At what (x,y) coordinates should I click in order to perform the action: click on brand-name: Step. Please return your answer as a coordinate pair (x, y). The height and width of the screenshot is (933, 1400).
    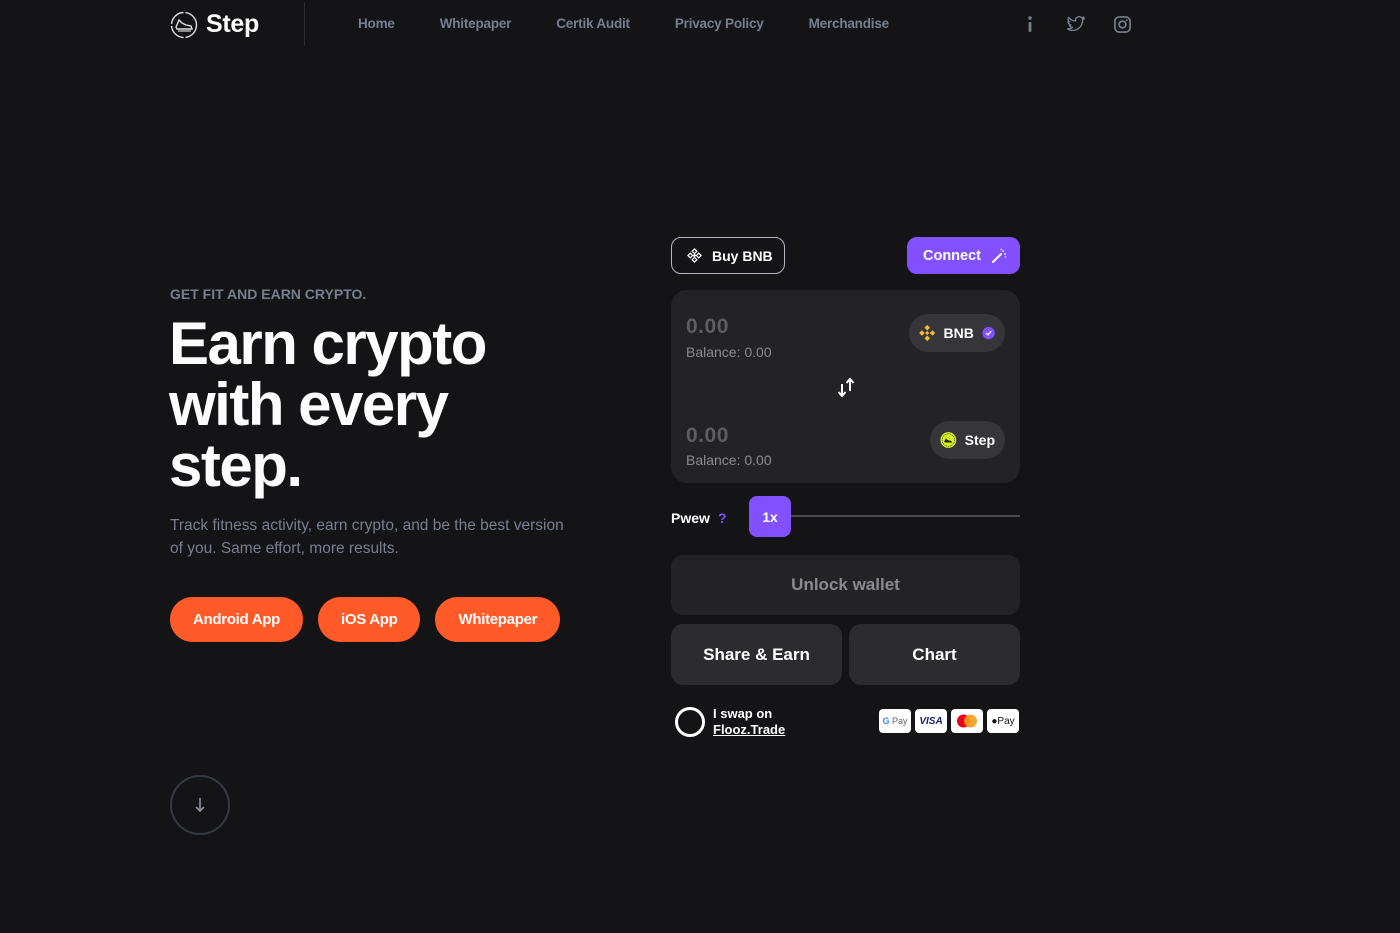
    Looking at the image, I should click on (232, 24).